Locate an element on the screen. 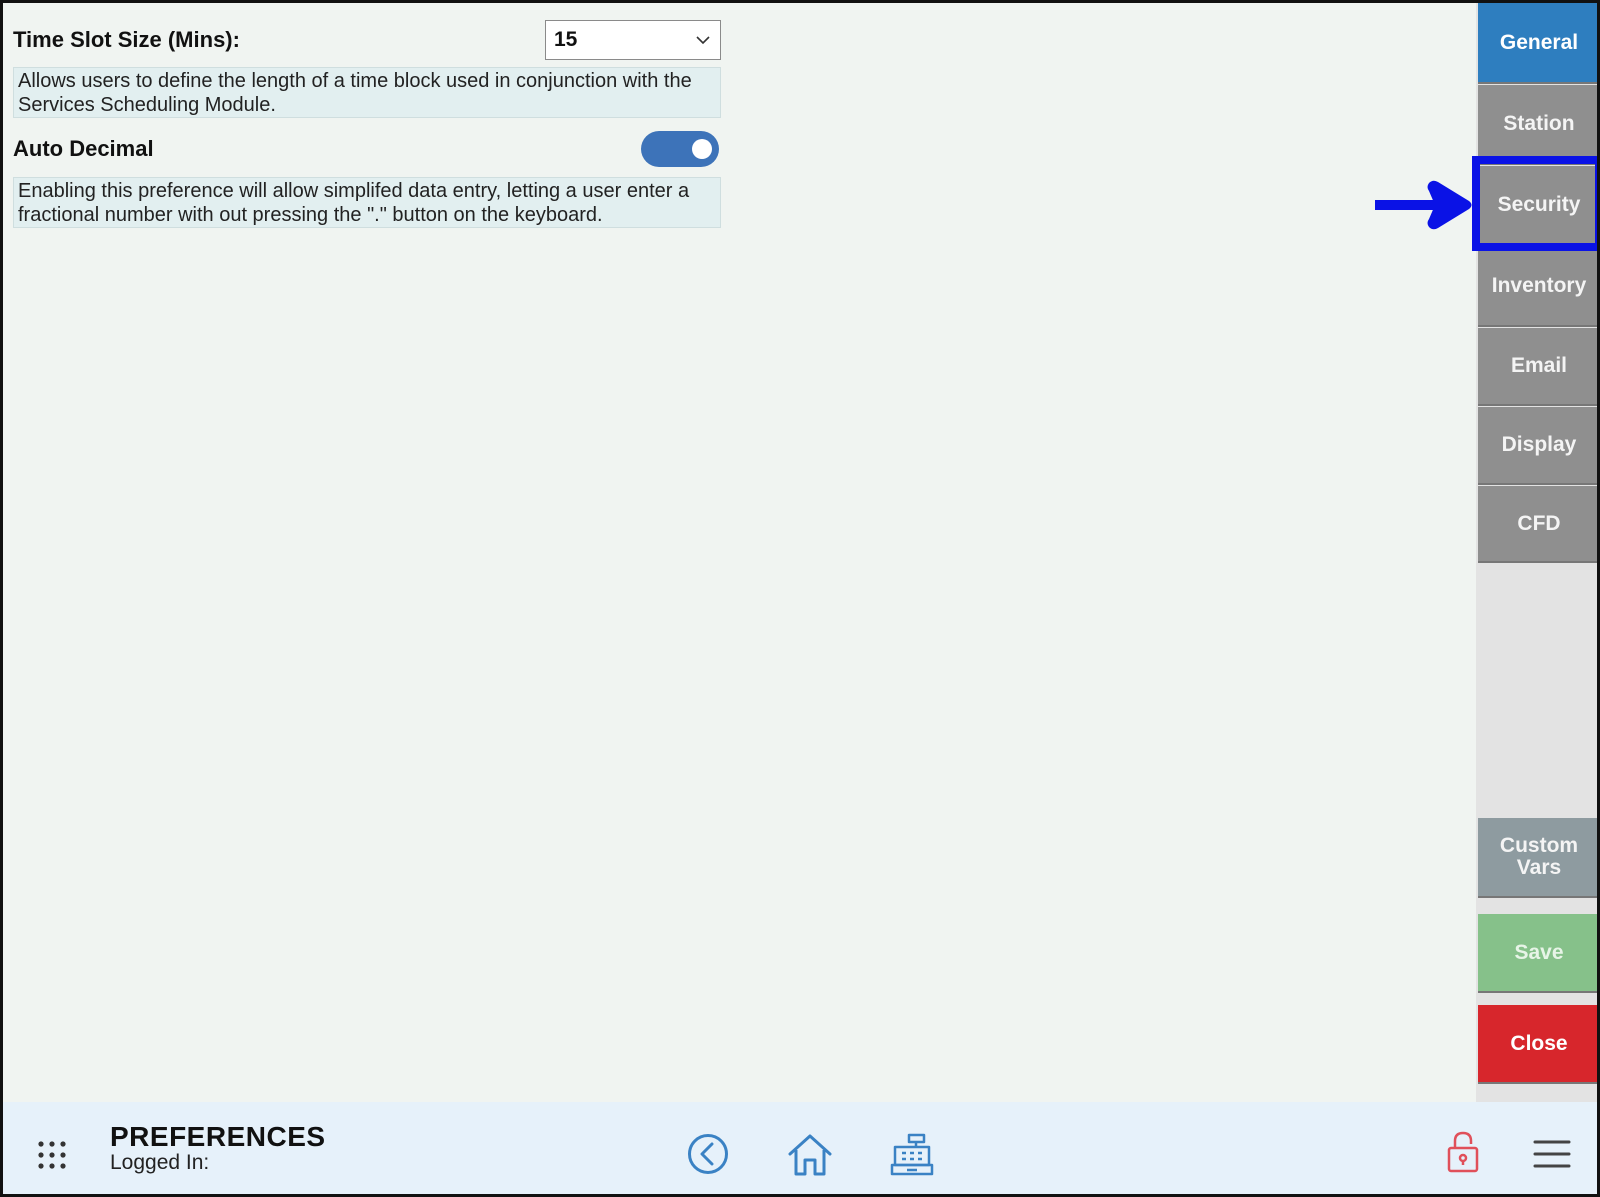  bottom-bar: PREFERENCES Logged In: is located at coordinates (800, 1148).